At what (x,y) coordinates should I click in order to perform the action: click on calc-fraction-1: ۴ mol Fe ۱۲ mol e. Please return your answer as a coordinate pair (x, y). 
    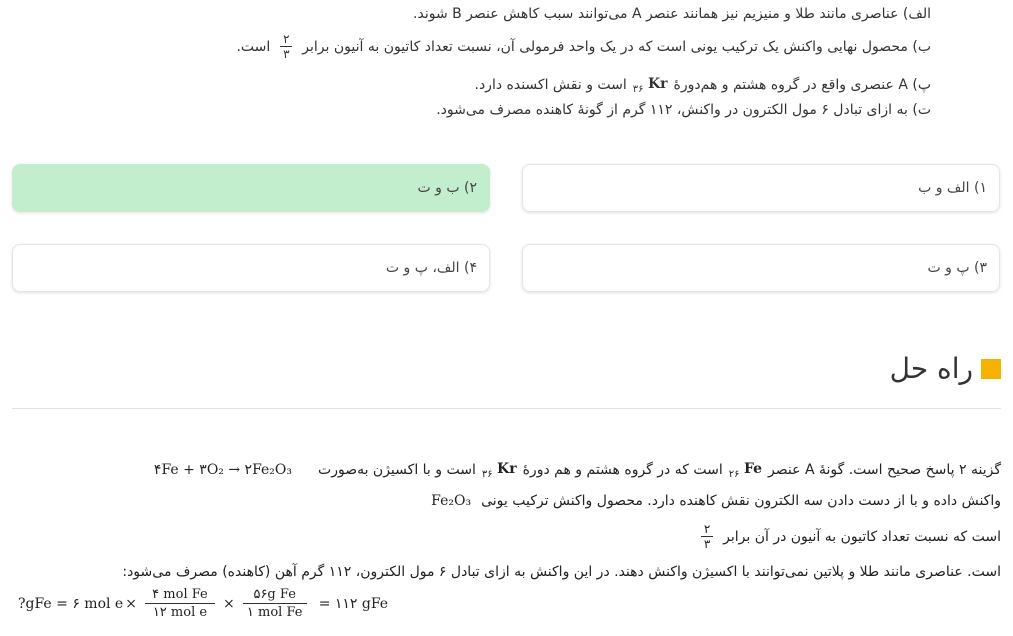
    Looking at the image, I should click on (179, 603).